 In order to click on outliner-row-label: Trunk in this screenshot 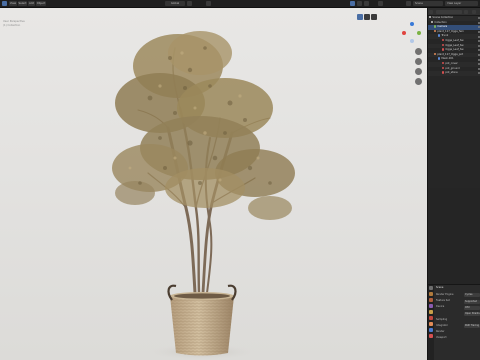, I will do `click(445, 36)`.